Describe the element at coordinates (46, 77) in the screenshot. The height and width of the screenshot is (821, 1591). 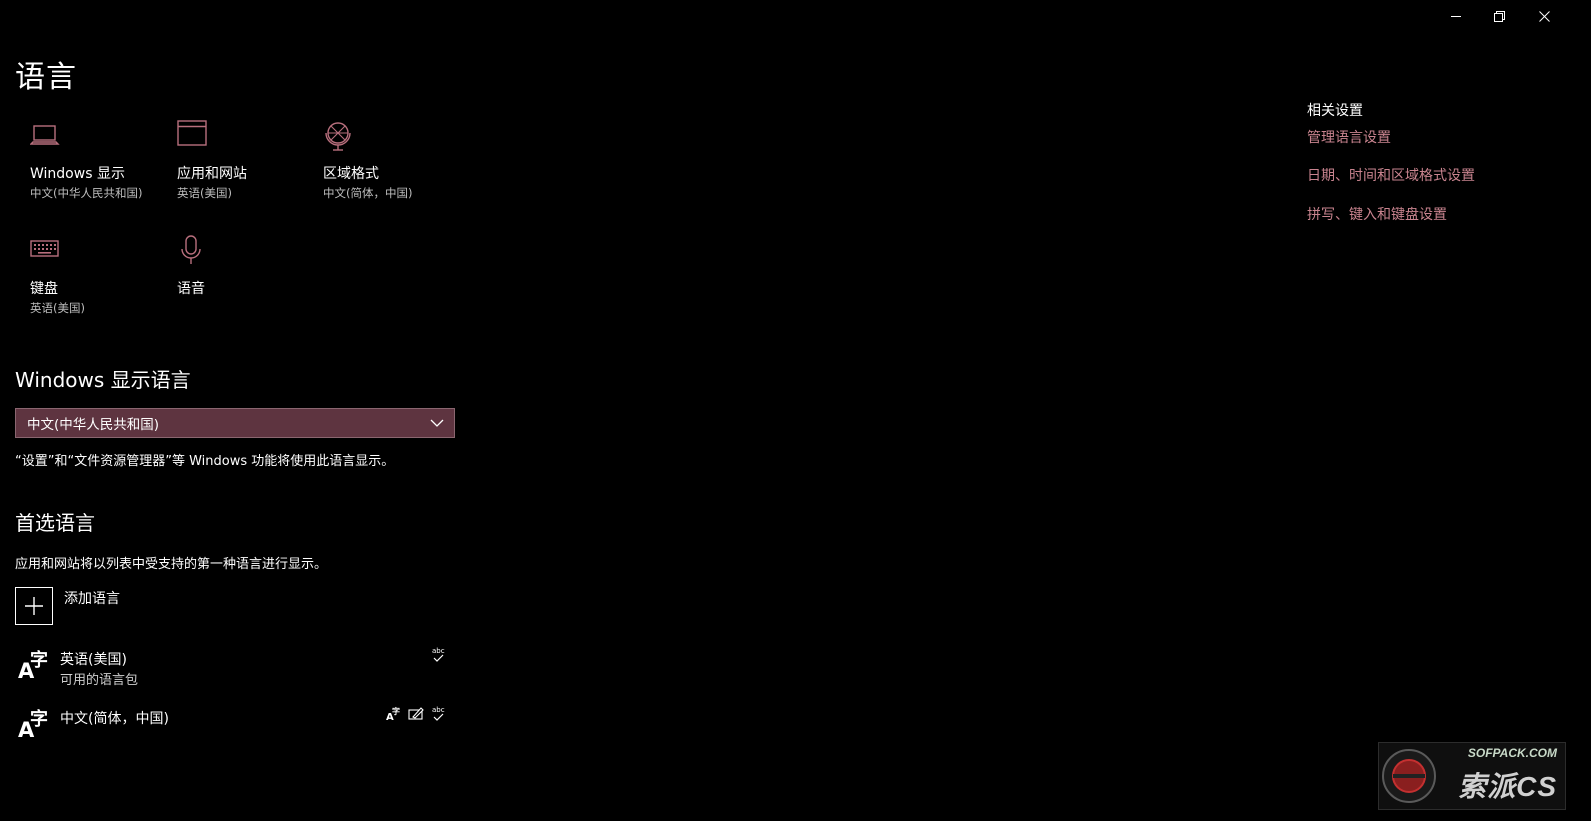
I see `page-title: 语言` at that location.